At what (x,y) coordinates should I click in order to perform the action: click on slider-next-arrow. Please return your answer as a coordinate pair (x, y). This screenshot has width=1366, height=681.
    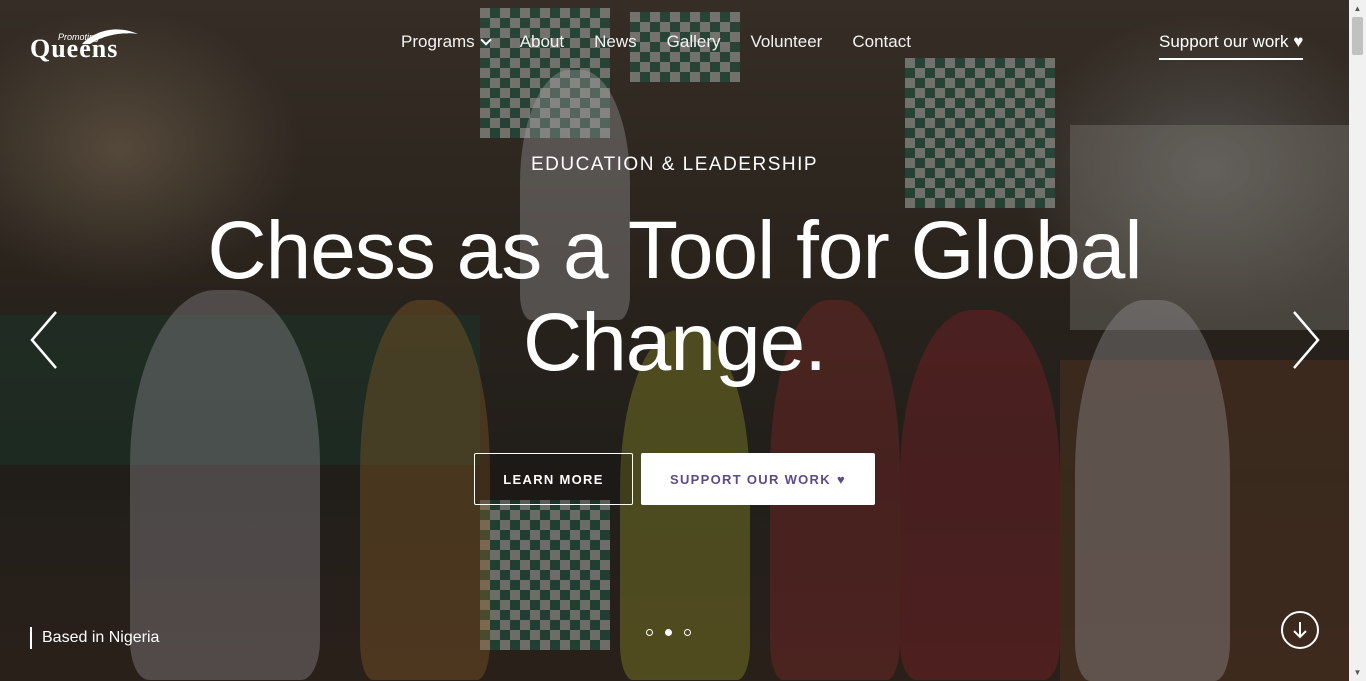
    Looking at the image, I should click on (1304, 340).